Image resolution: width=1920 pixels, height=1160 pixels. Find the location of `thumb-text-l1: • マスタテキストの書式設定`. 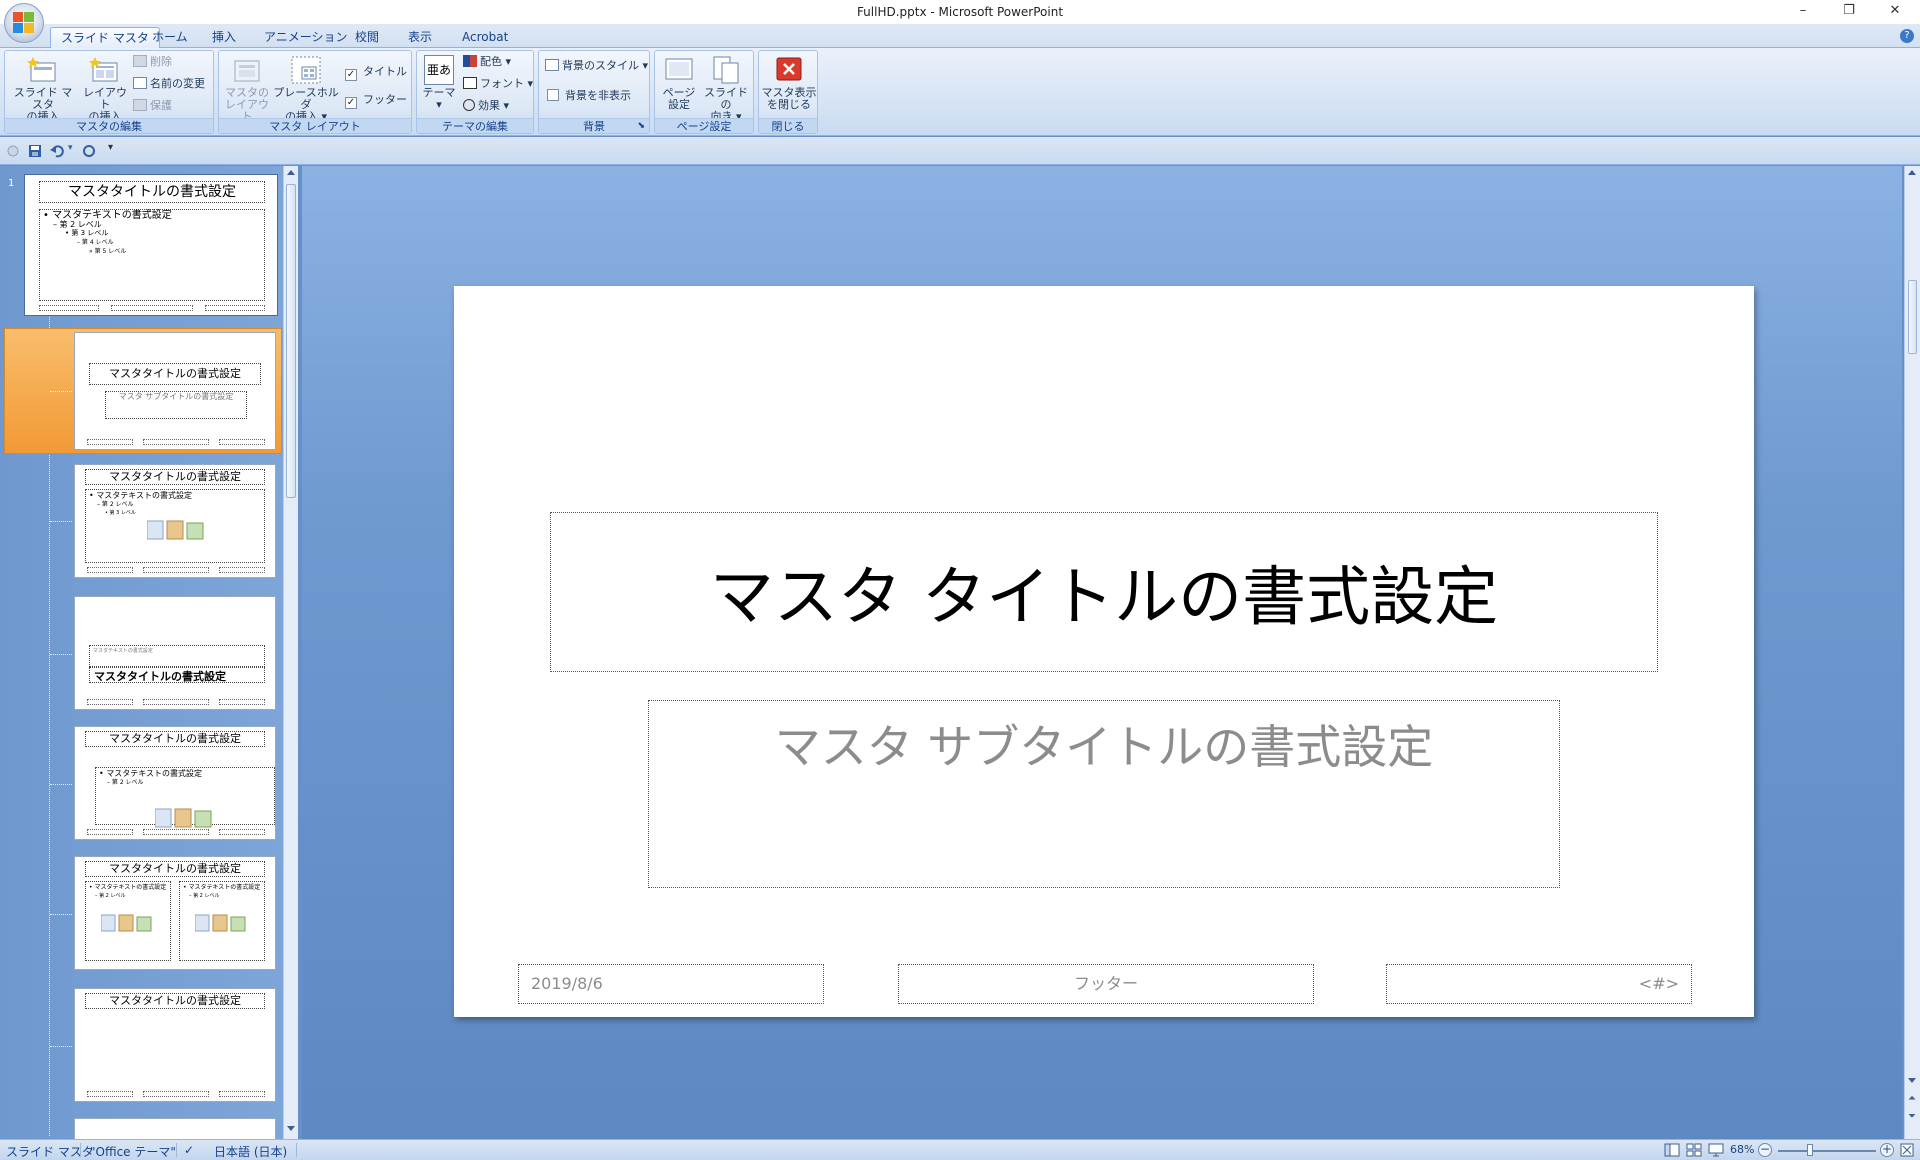

thumb-text-l1: • マスタテキストの書式設定 is located at coordinates (222, 887).